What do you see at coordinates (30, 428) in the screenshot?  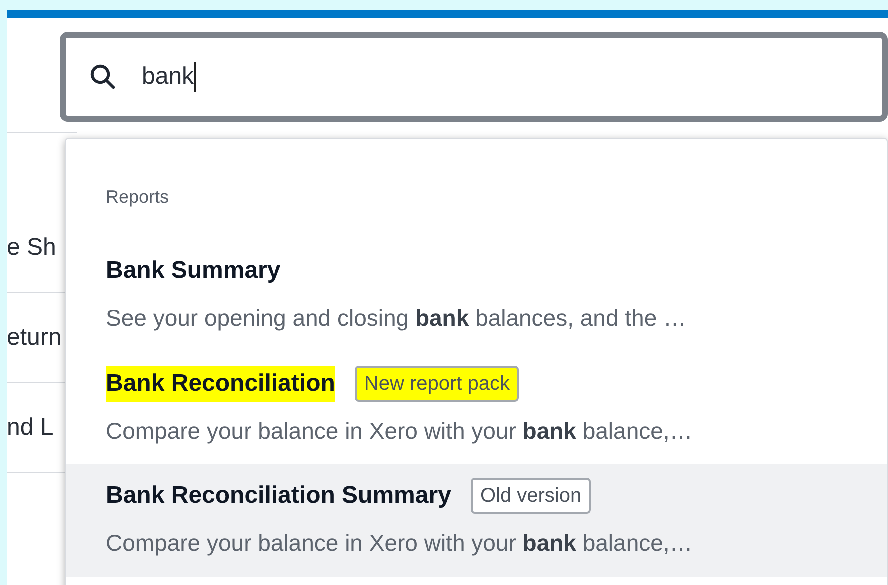 I see `report-name: nd L` at bounding box center [30, 428].